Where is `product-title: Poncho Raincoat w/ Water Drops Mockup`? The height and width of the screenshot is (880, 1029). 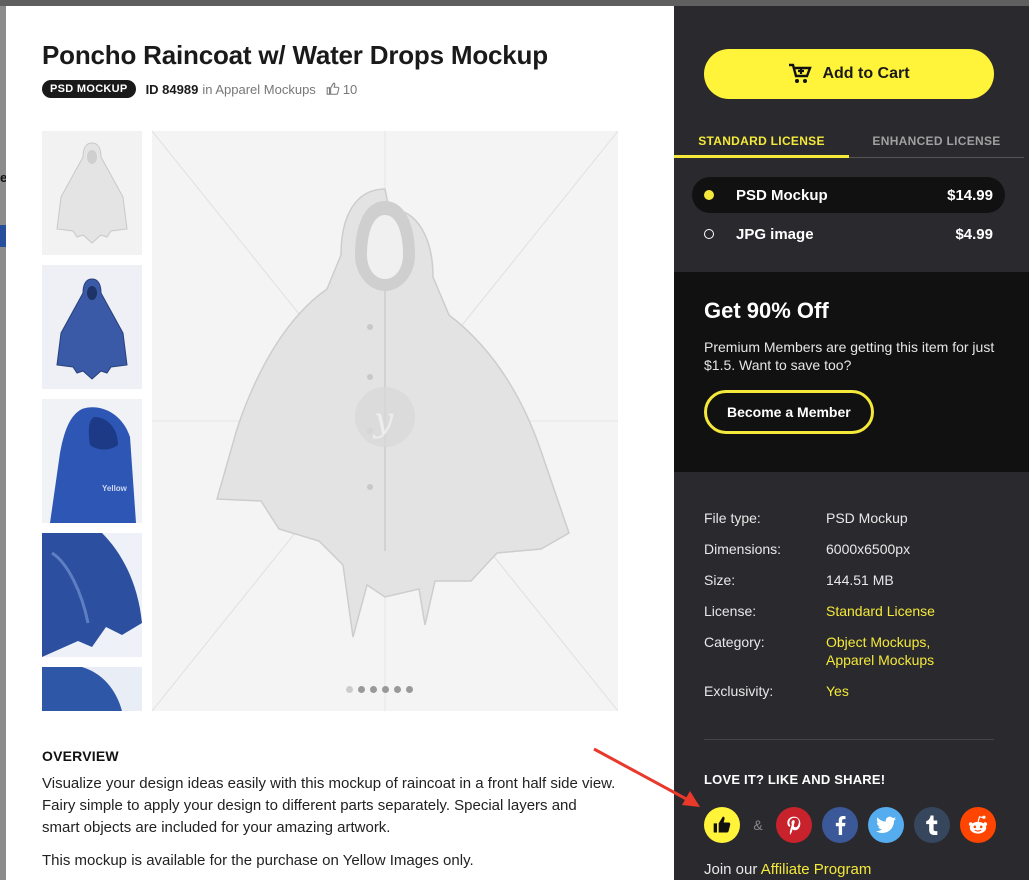
product-title: Poncho Raincoat w/ Water Drops Mockup is located at coordinates (295, 55).